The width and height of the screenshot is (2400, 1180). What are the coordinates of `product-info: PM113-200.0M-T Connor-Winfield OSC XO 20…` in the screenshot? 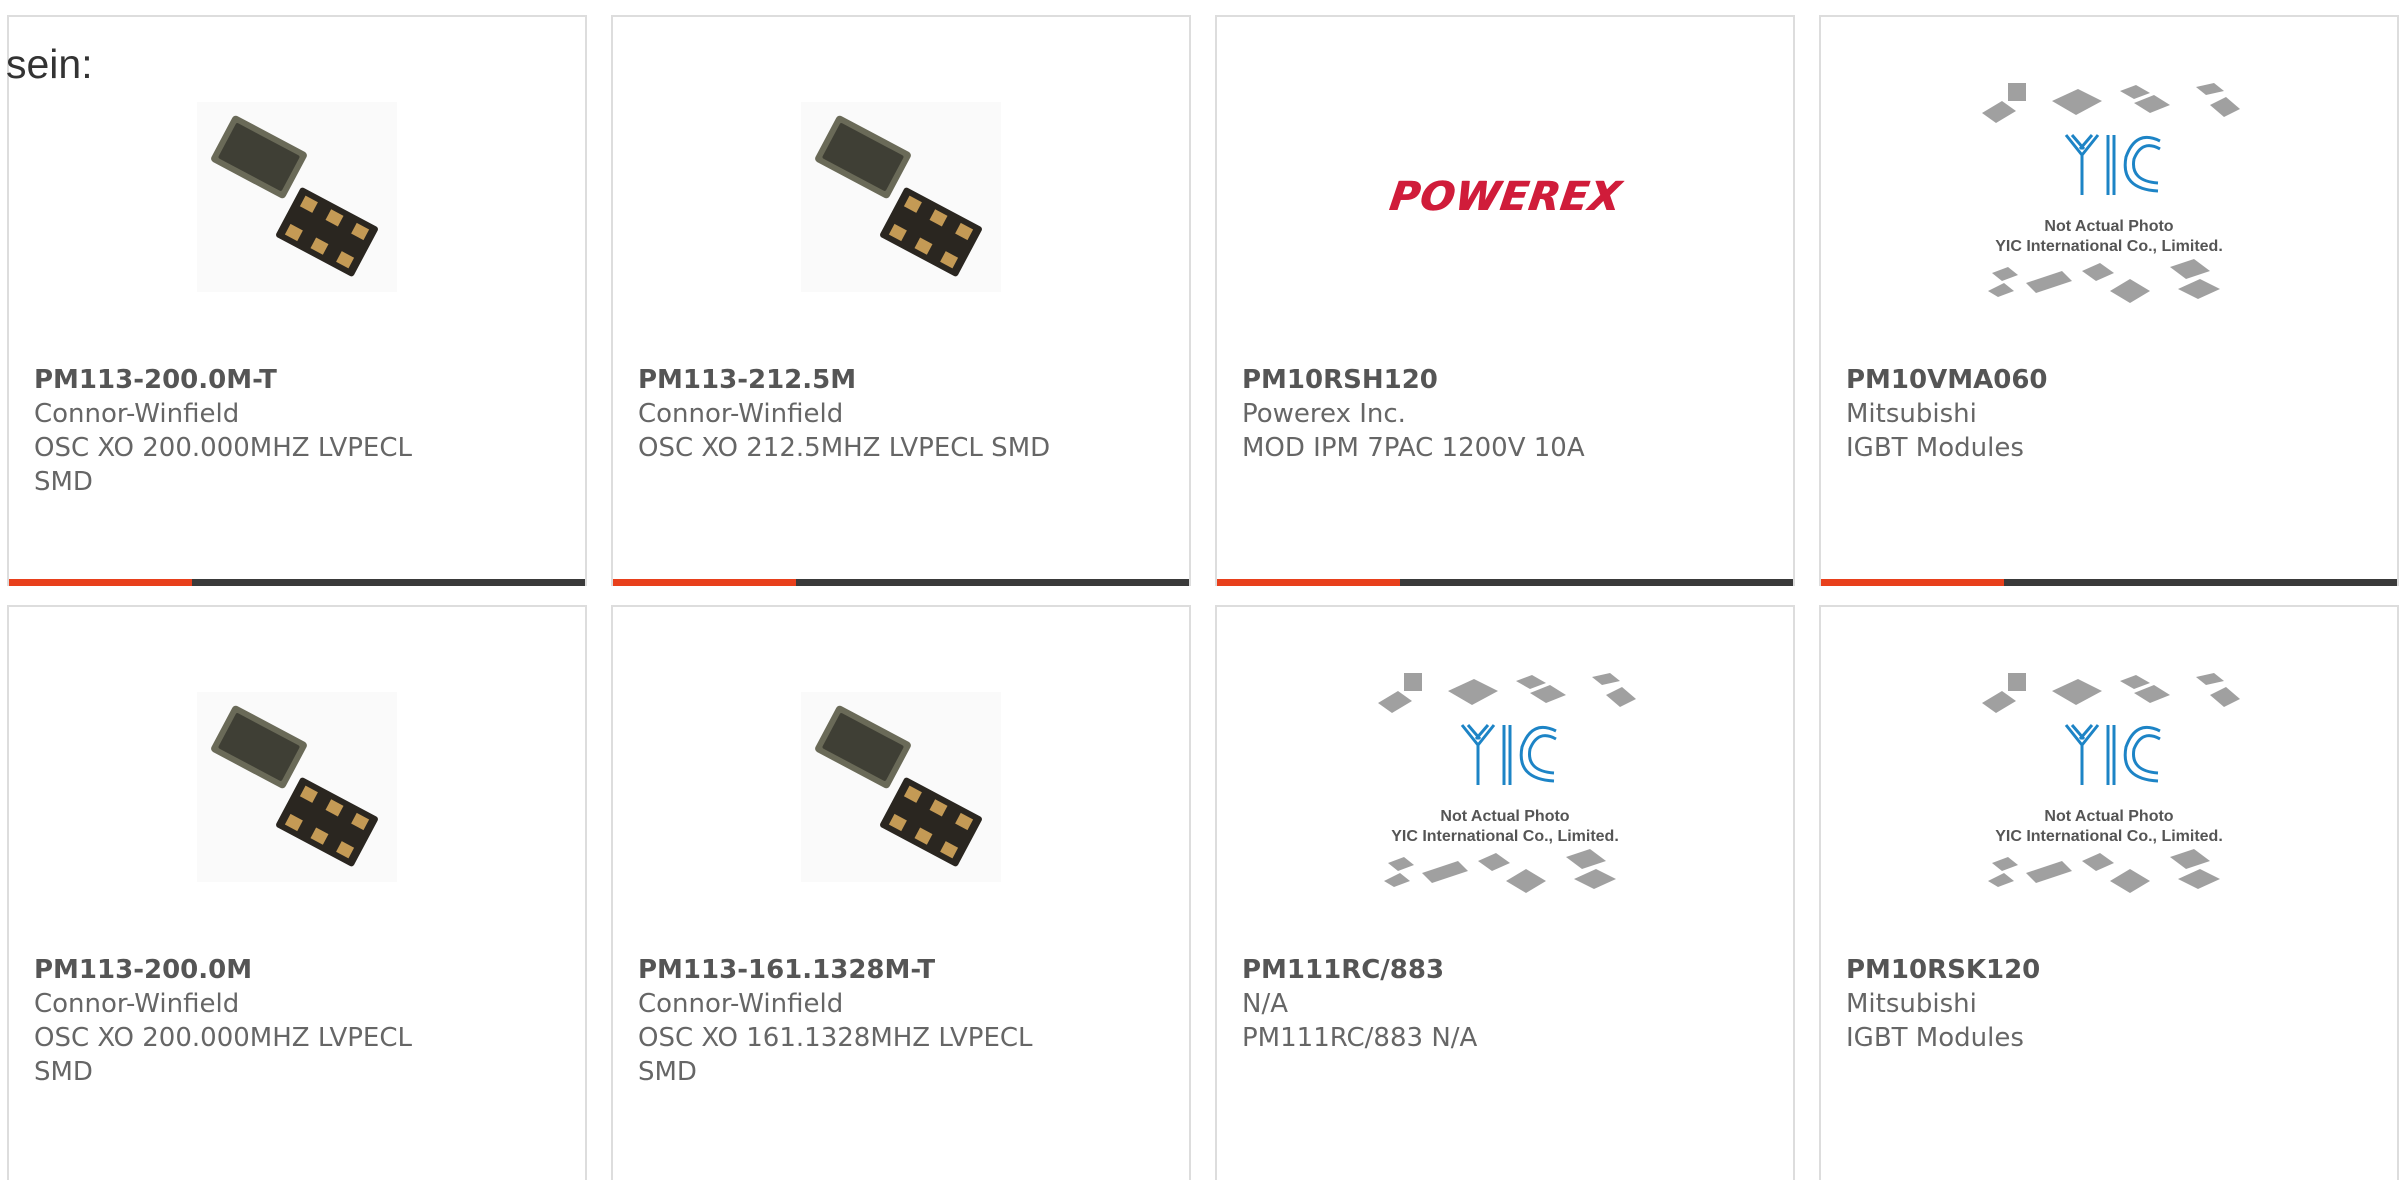 It's located at (297, 431).